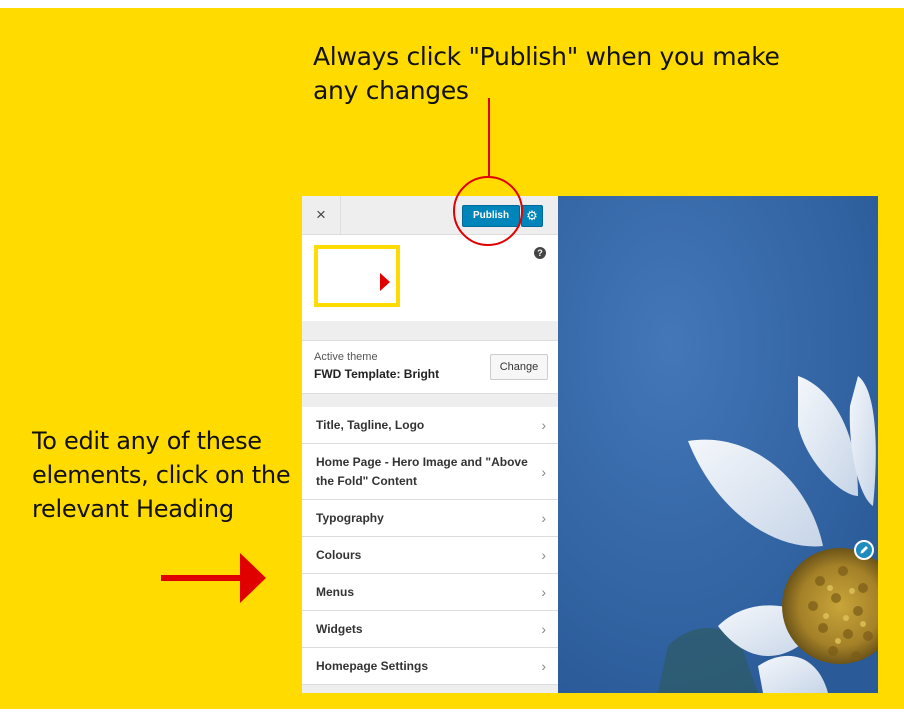 Image resolution: width=904 pixels, height=718 pixels. What do you see at coordinates (346, 357) in the screenshot?
I see `active-theme-label: Active theme` at bounding box center [346, 357].